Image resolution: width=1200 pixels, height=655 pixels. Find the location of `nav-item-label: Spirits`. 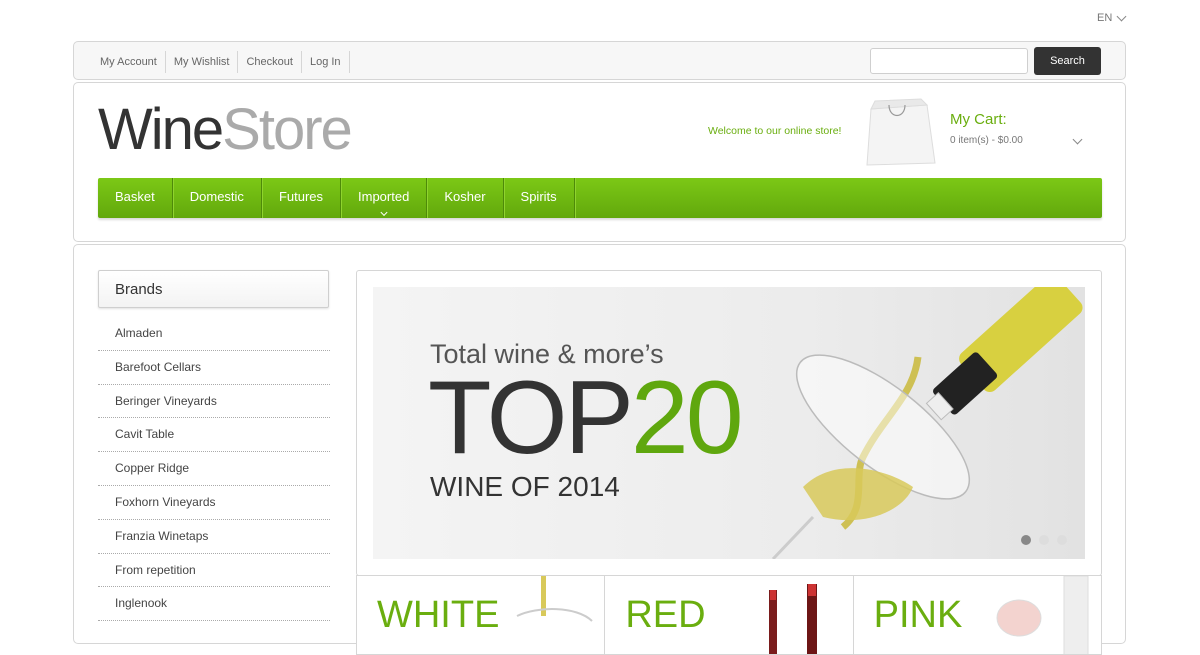

nav-item-label: Spirits is located at coordinates (538, 196).